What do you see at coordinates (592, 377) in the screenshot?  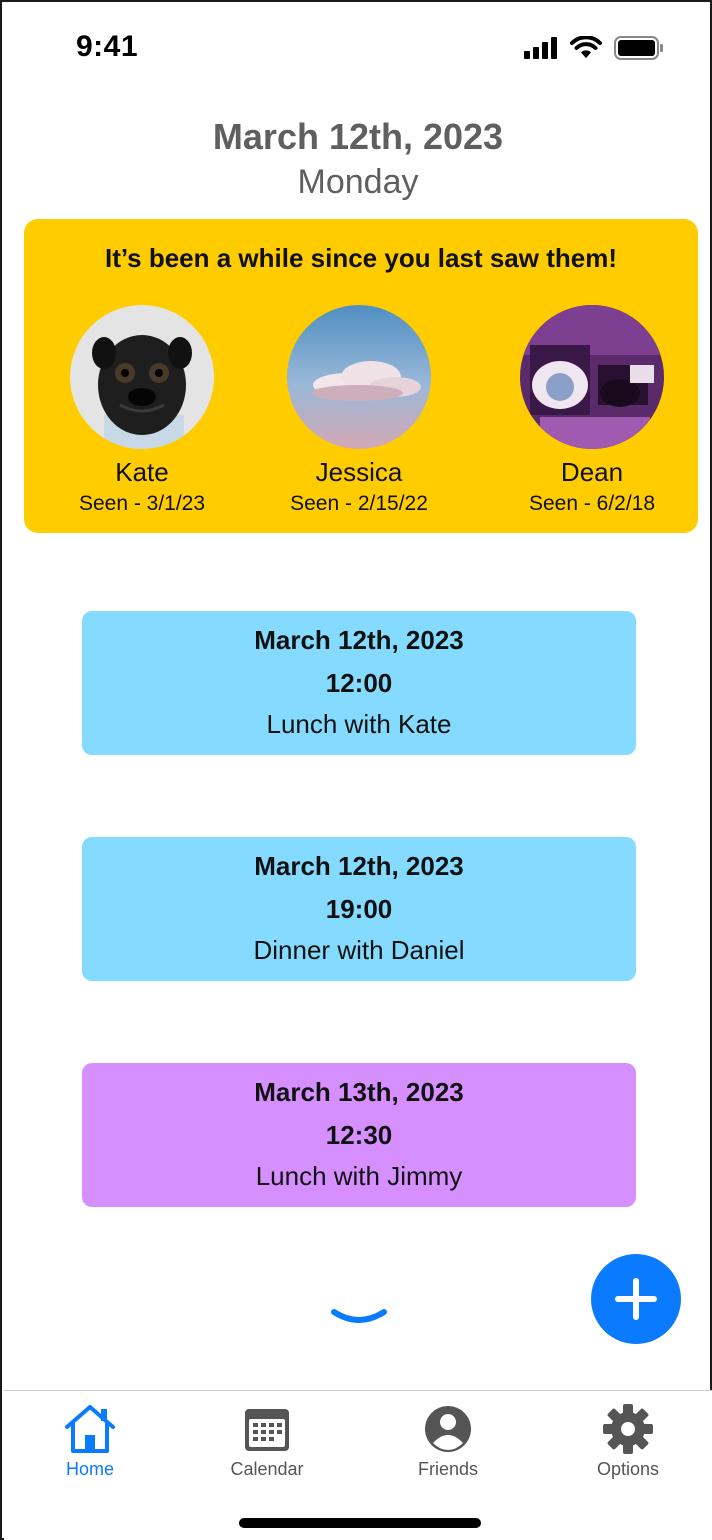 I see `avatar-dean` at bounding box center [592, 377].